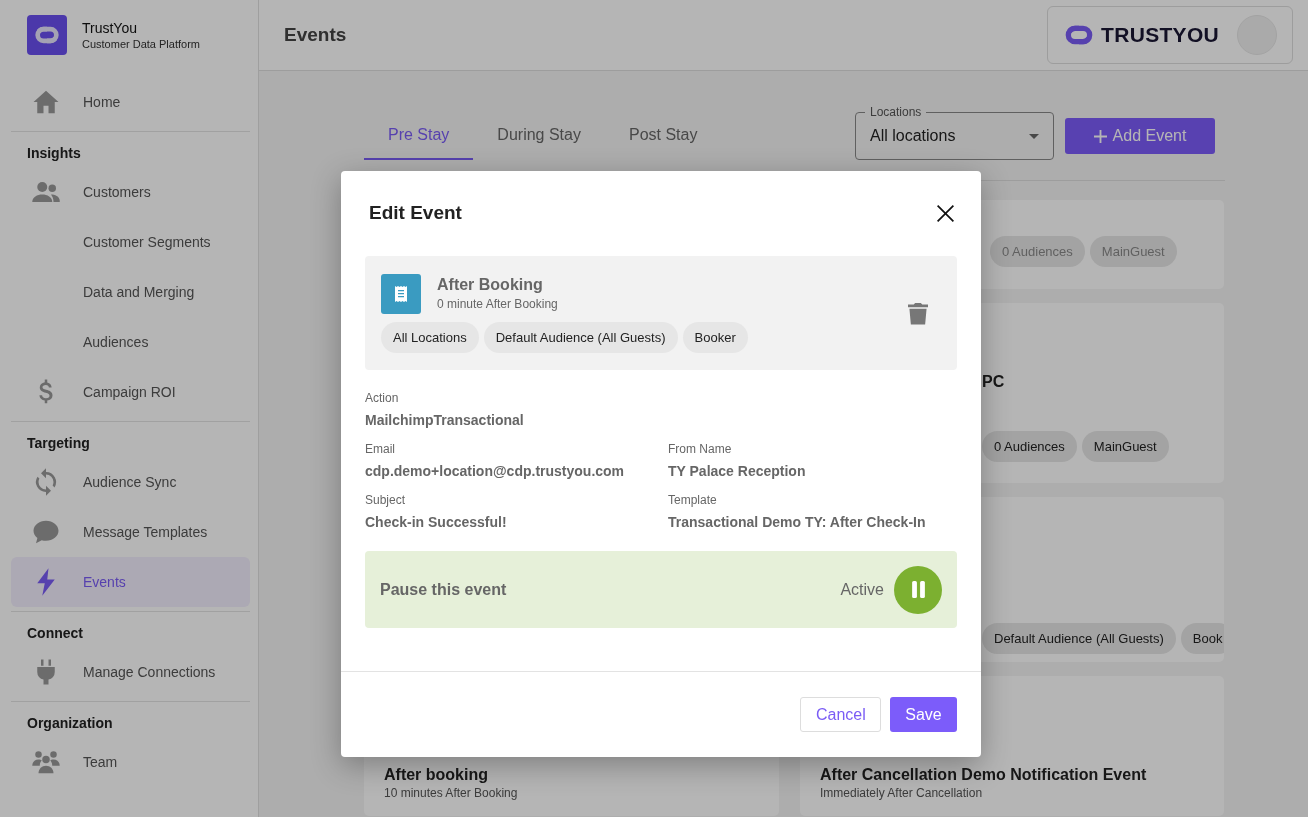 The height and width of the screenshot is (817, 1308). What do you see at coordinates (130, 342) in the screenshot?
I see `sidebar-item: Audiences` at bounding box center [130, 342].